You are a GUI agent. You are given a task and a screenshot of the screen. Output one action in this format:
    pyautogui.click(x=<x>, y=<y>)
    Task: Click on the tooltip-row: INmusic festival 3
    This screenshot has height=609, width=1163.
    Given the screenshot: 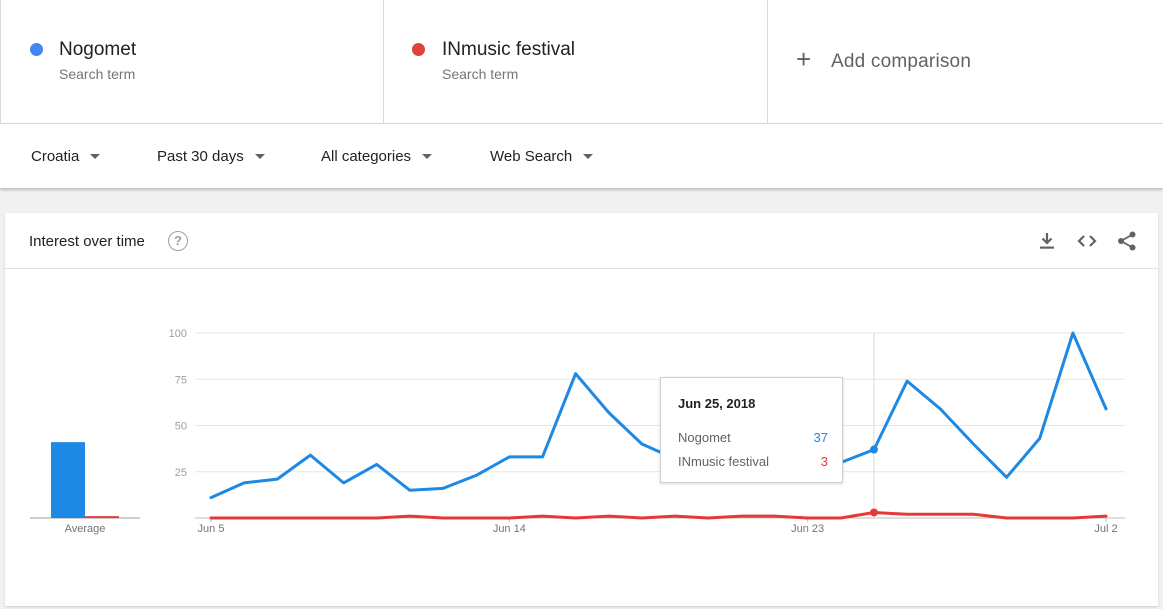 What is the action you would take?
    pyautogui.click(x=753, y=461)
    